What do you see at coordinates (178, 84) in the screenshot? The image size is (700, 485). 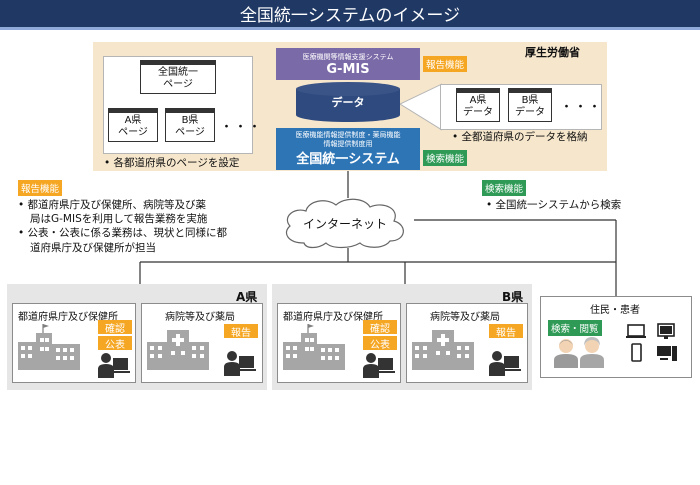 I see `national-page-label-2: ページ` at bounding box center [178, 84].